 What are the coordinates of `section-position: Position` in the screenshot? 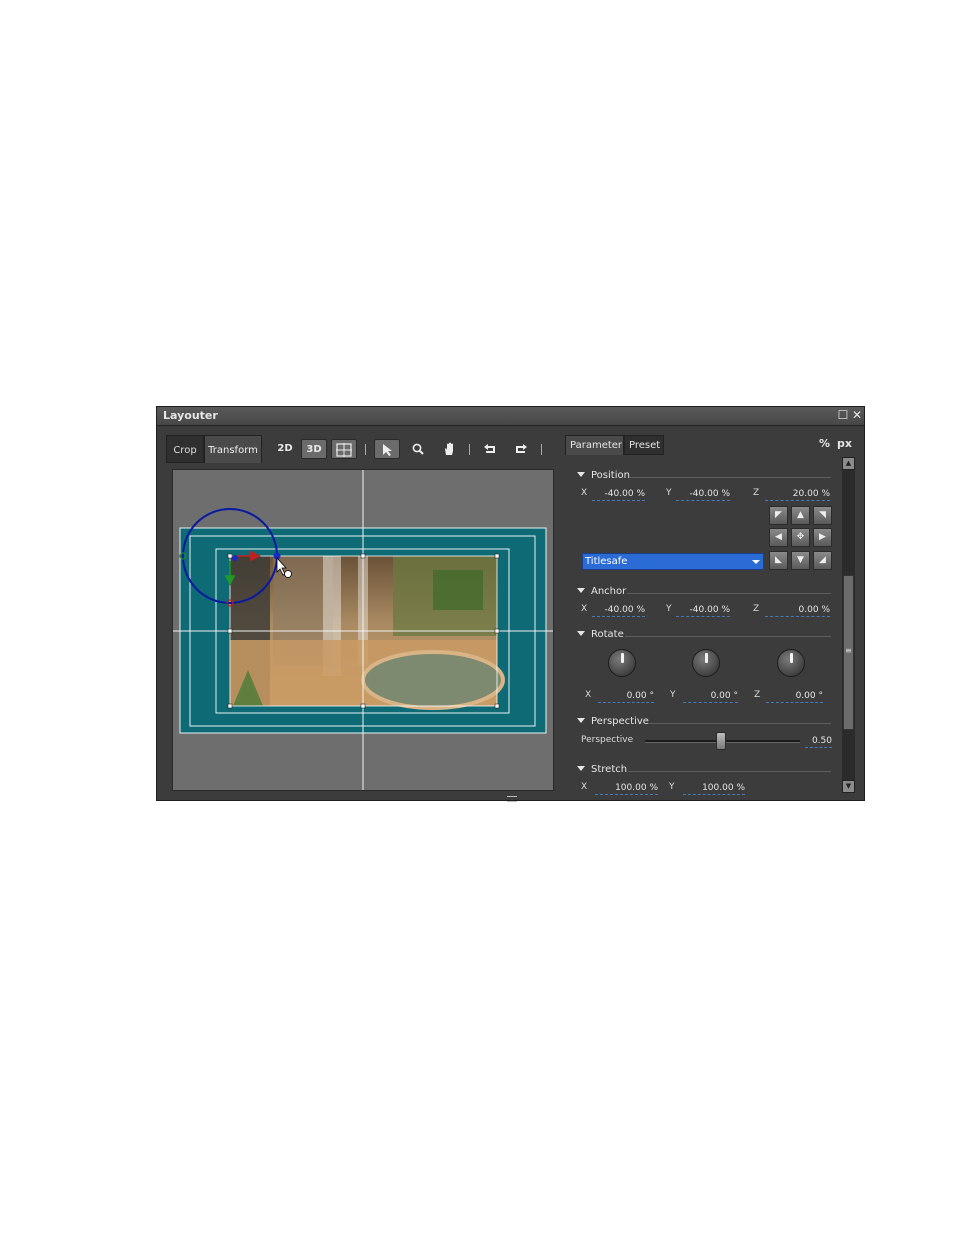 It's located at (603, 475).